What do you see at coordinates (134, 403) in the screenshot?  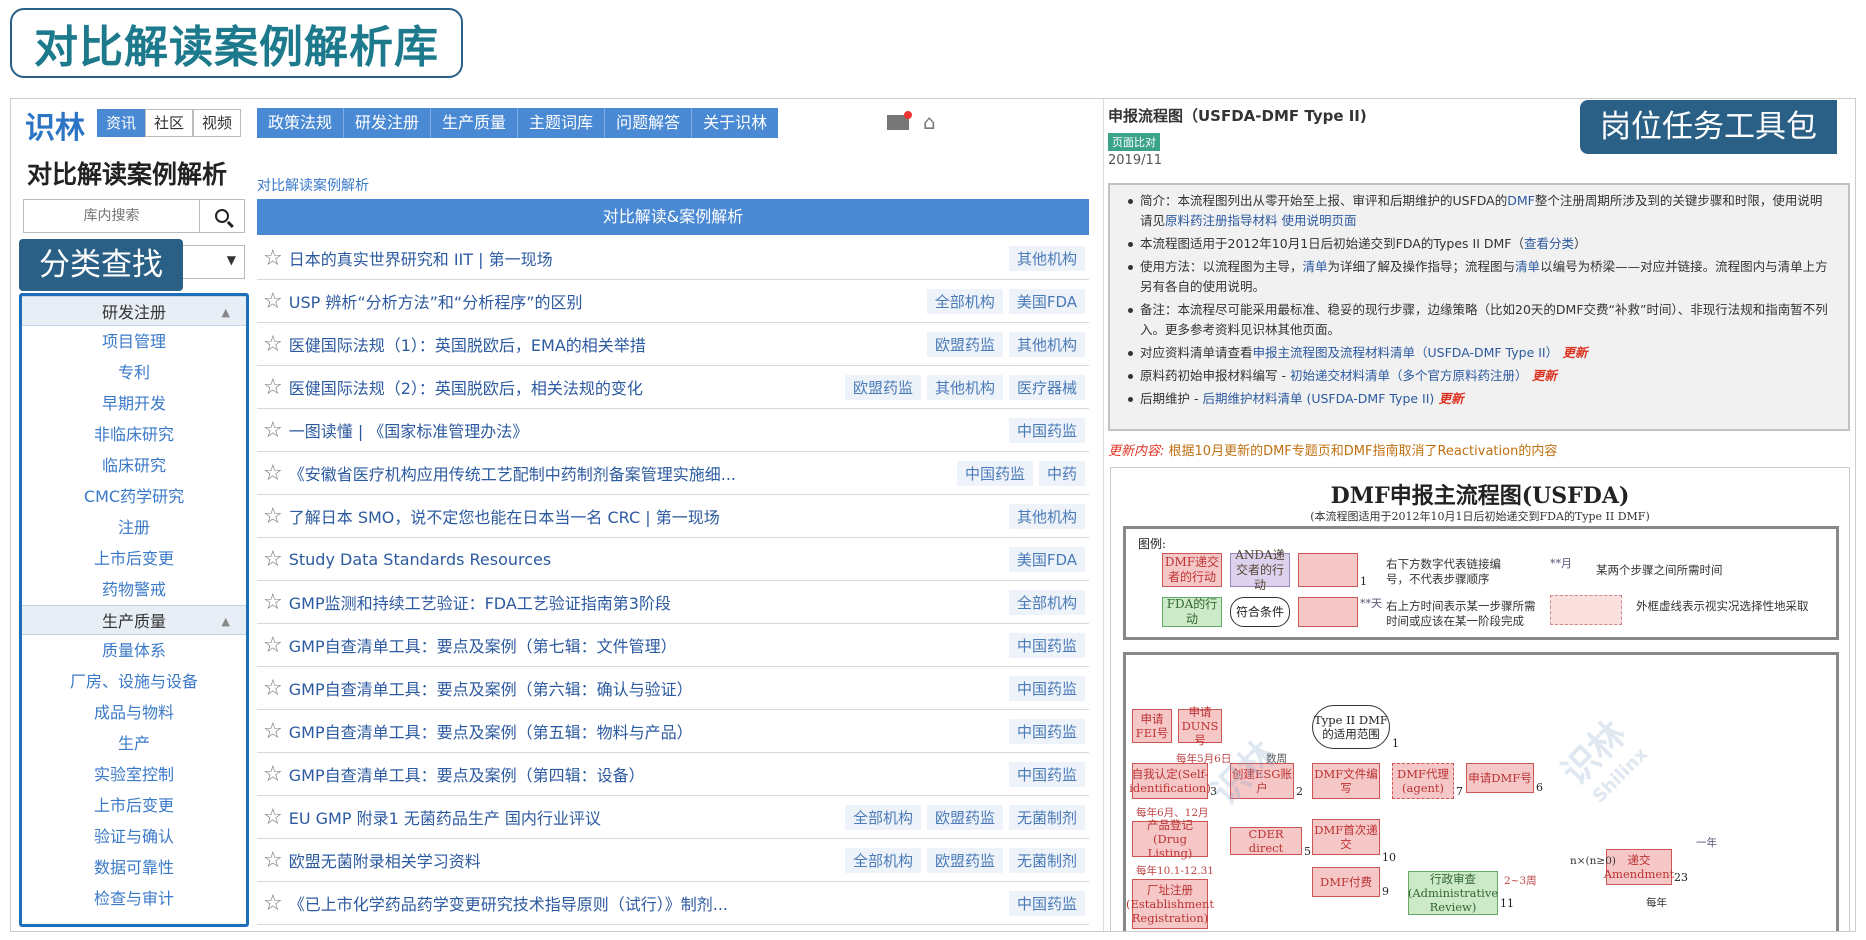 I see `category-item: 早期开发` at bounding box center [134, 403].